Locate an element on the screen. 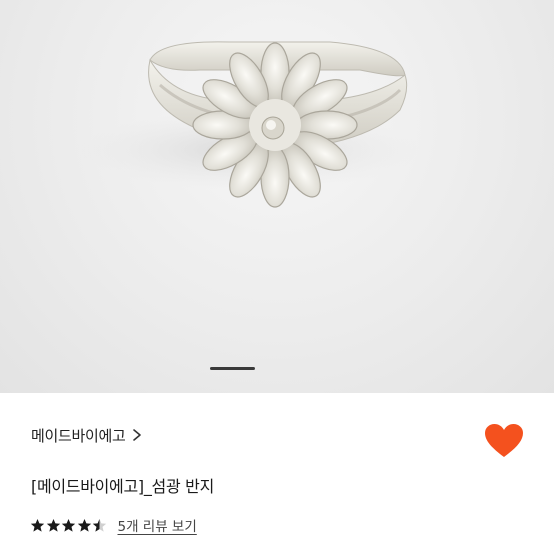  heart-icon is located at coordinates (504, 441).